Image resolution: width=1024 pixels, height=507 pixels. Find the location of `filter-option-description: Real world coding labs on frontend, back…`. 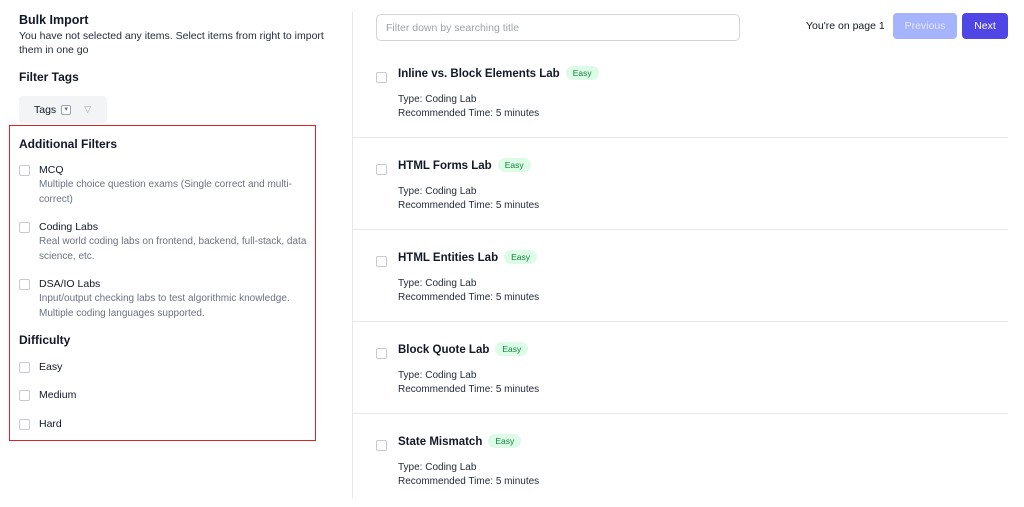

filter-option-description: Real world coding labs on frontend, back… is located at coordinates (173, 249).